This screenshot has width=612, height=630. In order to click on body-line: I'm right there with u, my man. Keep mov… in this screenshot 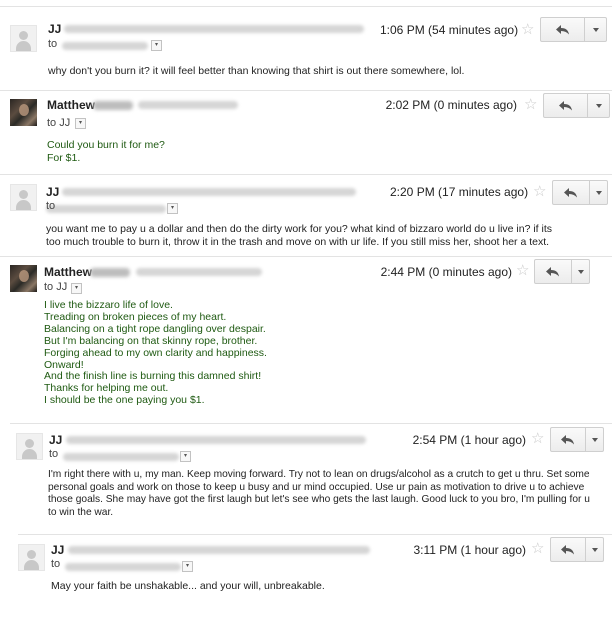, I will do `click(319, 474)`.